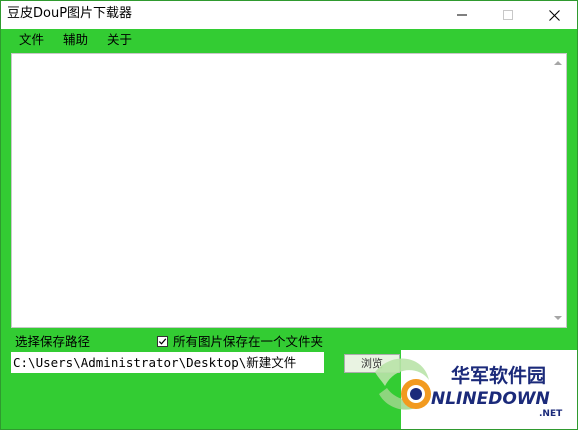 The image size is (578, 430). I want to click on minimize-button, so click(462, 15).